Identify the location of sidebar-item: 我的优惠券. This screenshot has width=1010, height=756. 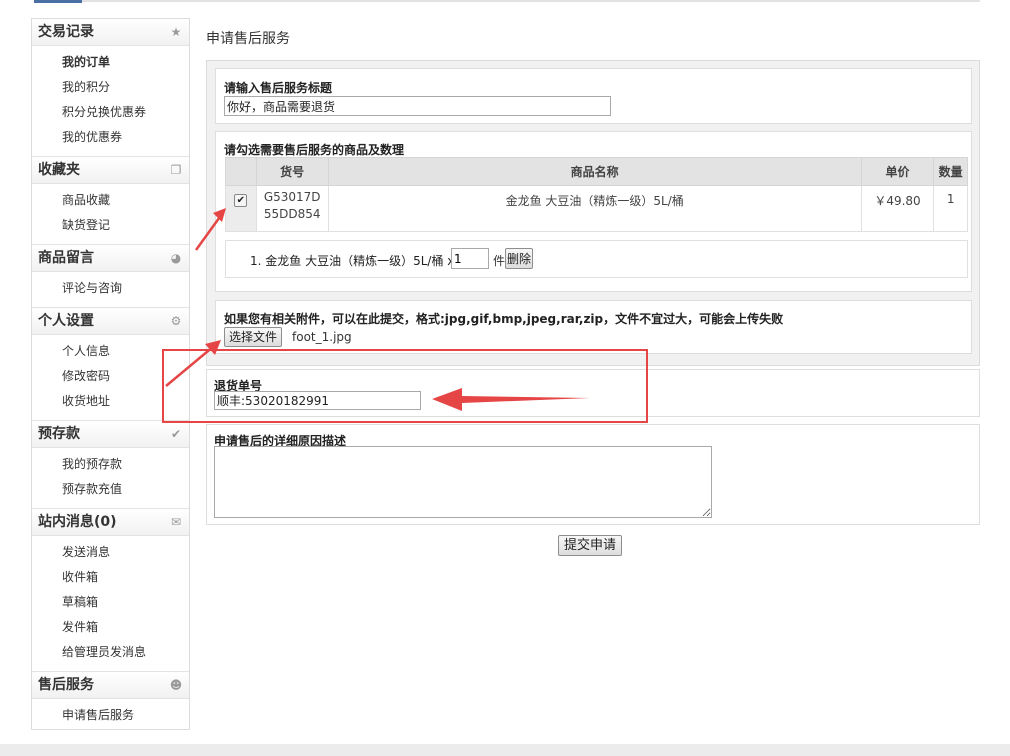
(125, 137).